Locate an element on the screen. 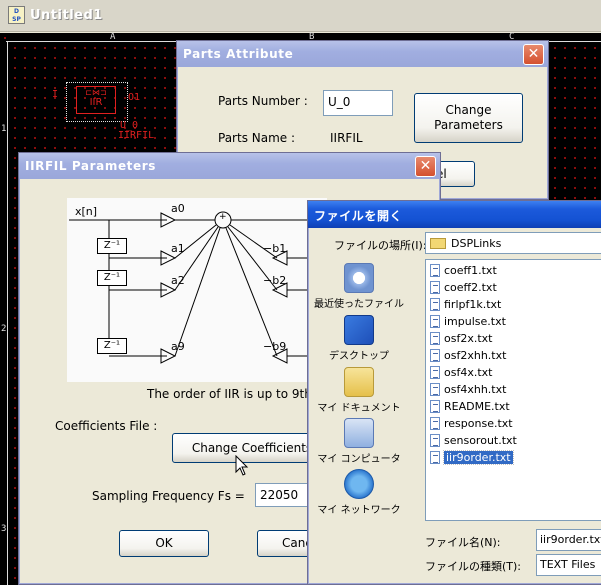 The height and width of the screenshot is (585, 601). desktop-icon is located at coordinates (359, 330).